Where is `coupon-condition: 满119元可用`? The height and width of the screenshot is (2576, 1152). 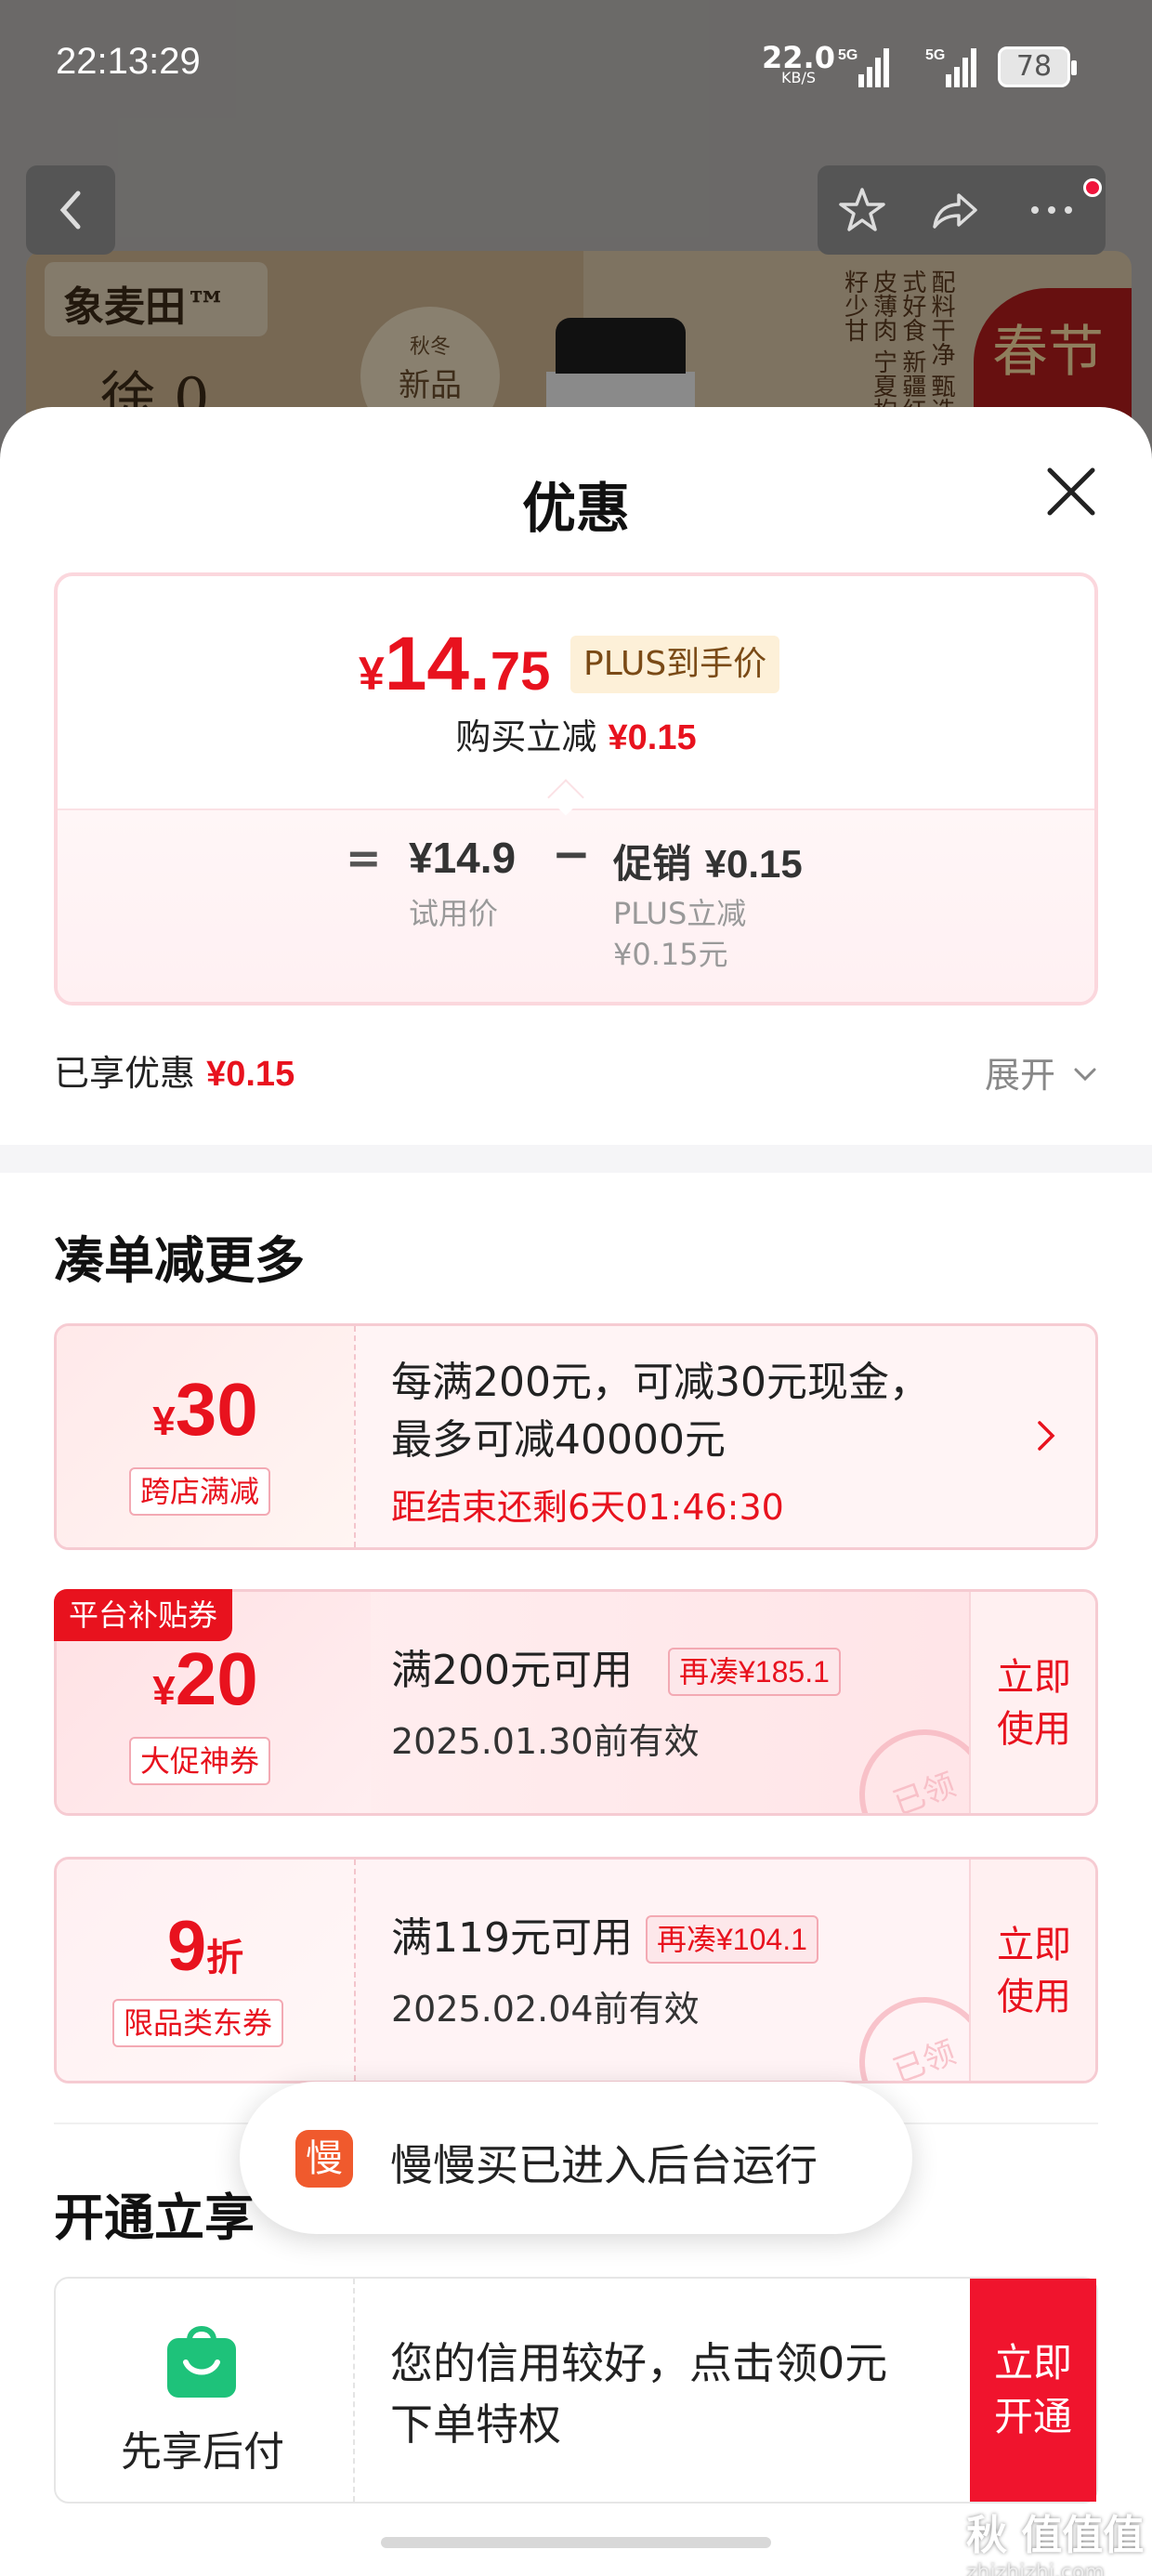 coupon-condition: 满119元可用 is located at coordinates (512, 1938).